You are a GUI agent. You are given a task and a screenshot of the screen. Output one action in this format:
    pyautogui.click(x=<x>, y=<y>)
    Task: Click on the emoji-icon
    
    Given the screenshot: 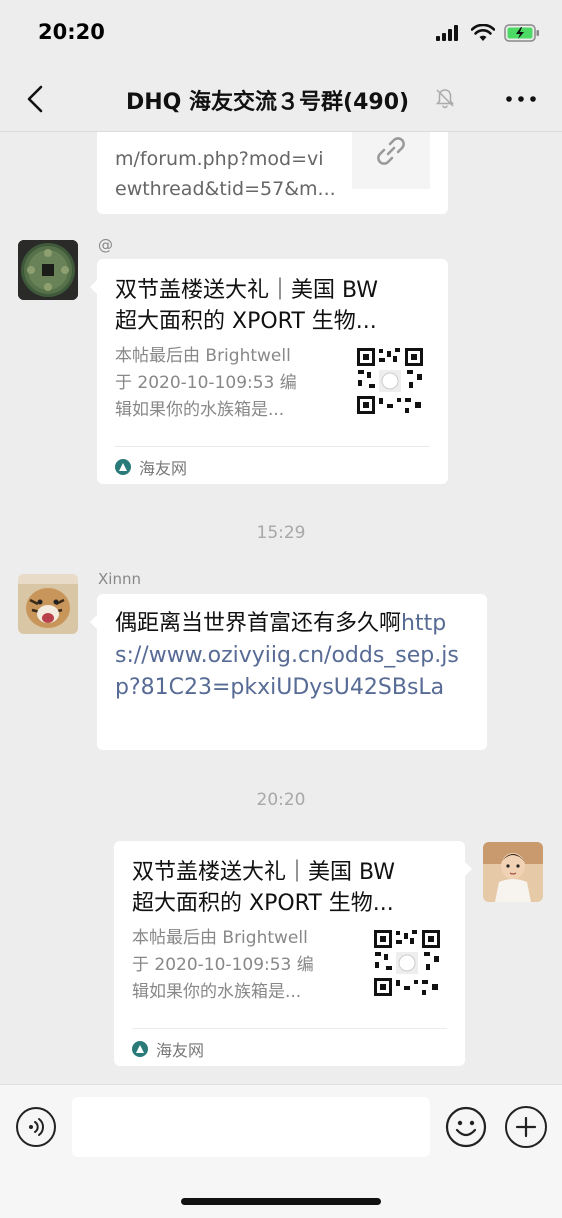 What is the action you would take?
    pyautogui.click(x=466, y=1127)
    